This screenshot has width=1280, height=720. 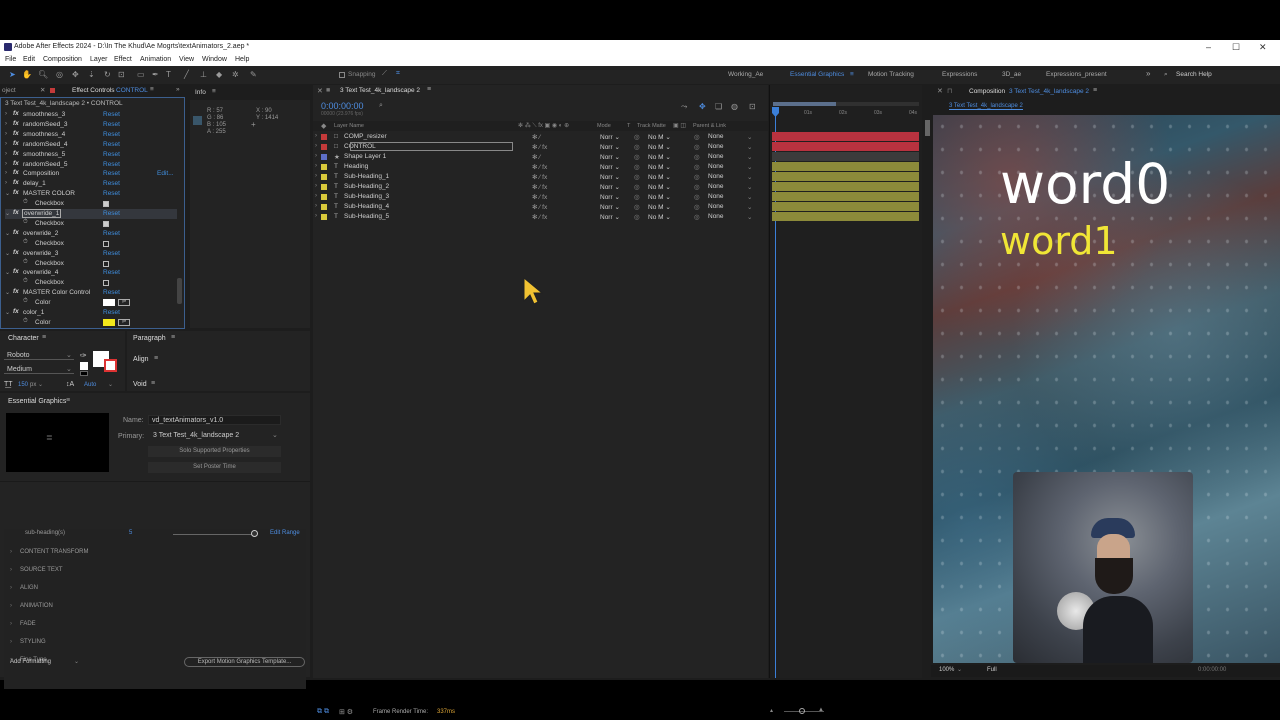 I want to click on parent-link-column: Parent & Link, so click(x=709, y=126).